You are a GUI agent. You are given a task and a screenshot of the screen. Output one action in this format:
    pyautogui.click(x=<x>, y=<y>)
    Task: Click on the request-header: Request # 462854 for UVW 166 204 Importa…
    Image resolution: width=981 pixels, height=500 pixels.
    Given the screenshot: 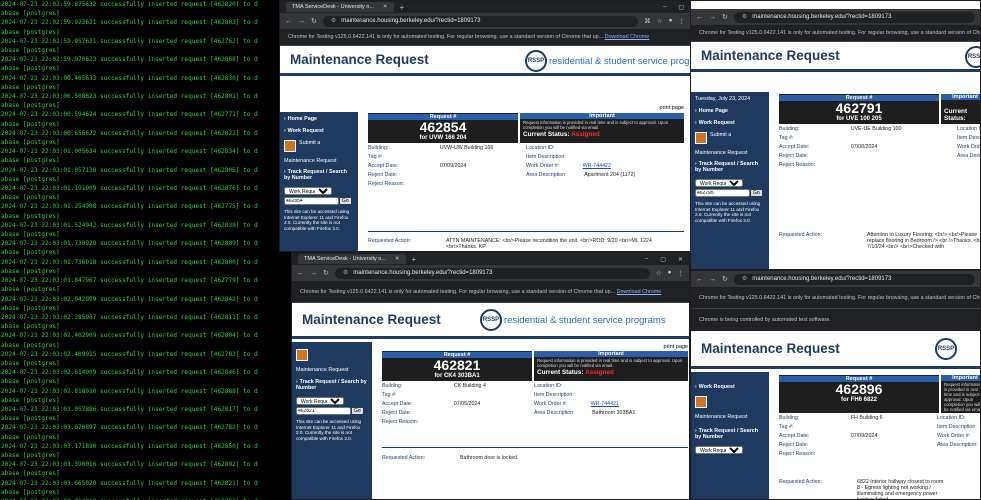 What is the action you would take?
    pyautogui.click(x=526, y=128)
    